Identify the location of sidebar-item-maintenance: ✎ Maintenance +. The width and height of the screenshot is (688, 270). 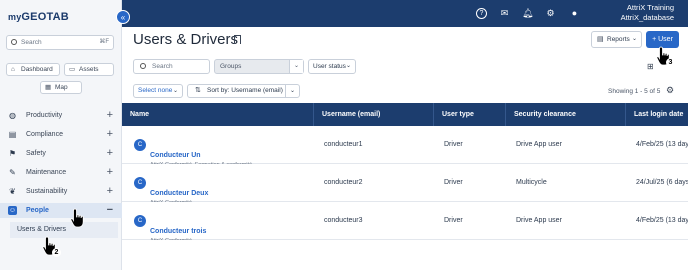
(61, 172).